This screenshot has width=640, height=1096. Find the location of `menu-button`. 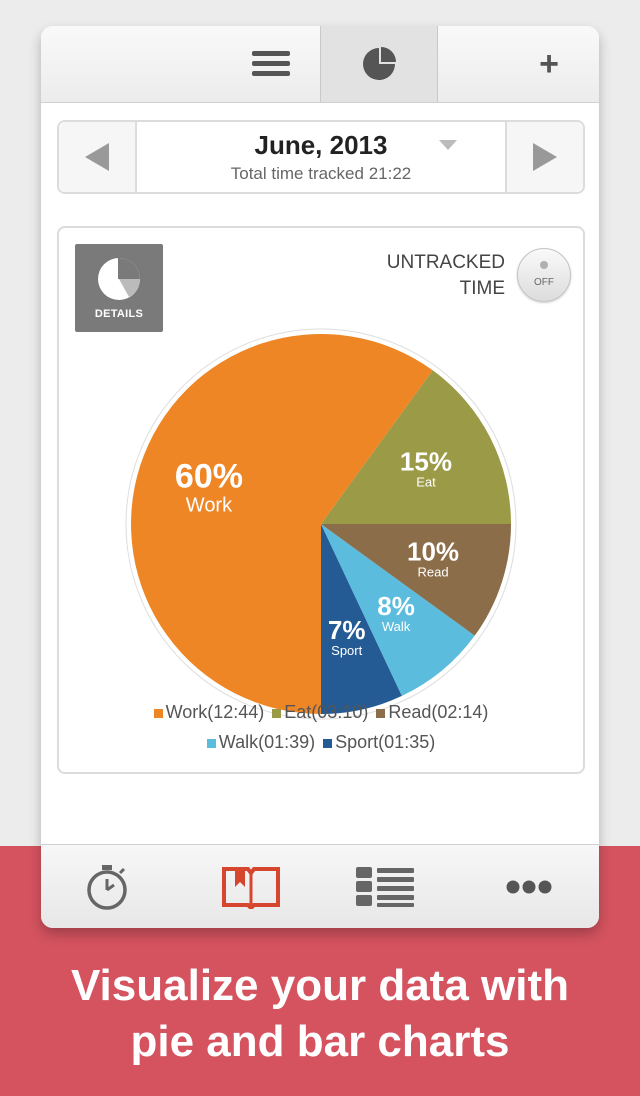

menu-button is located at coordinates (271, 64).